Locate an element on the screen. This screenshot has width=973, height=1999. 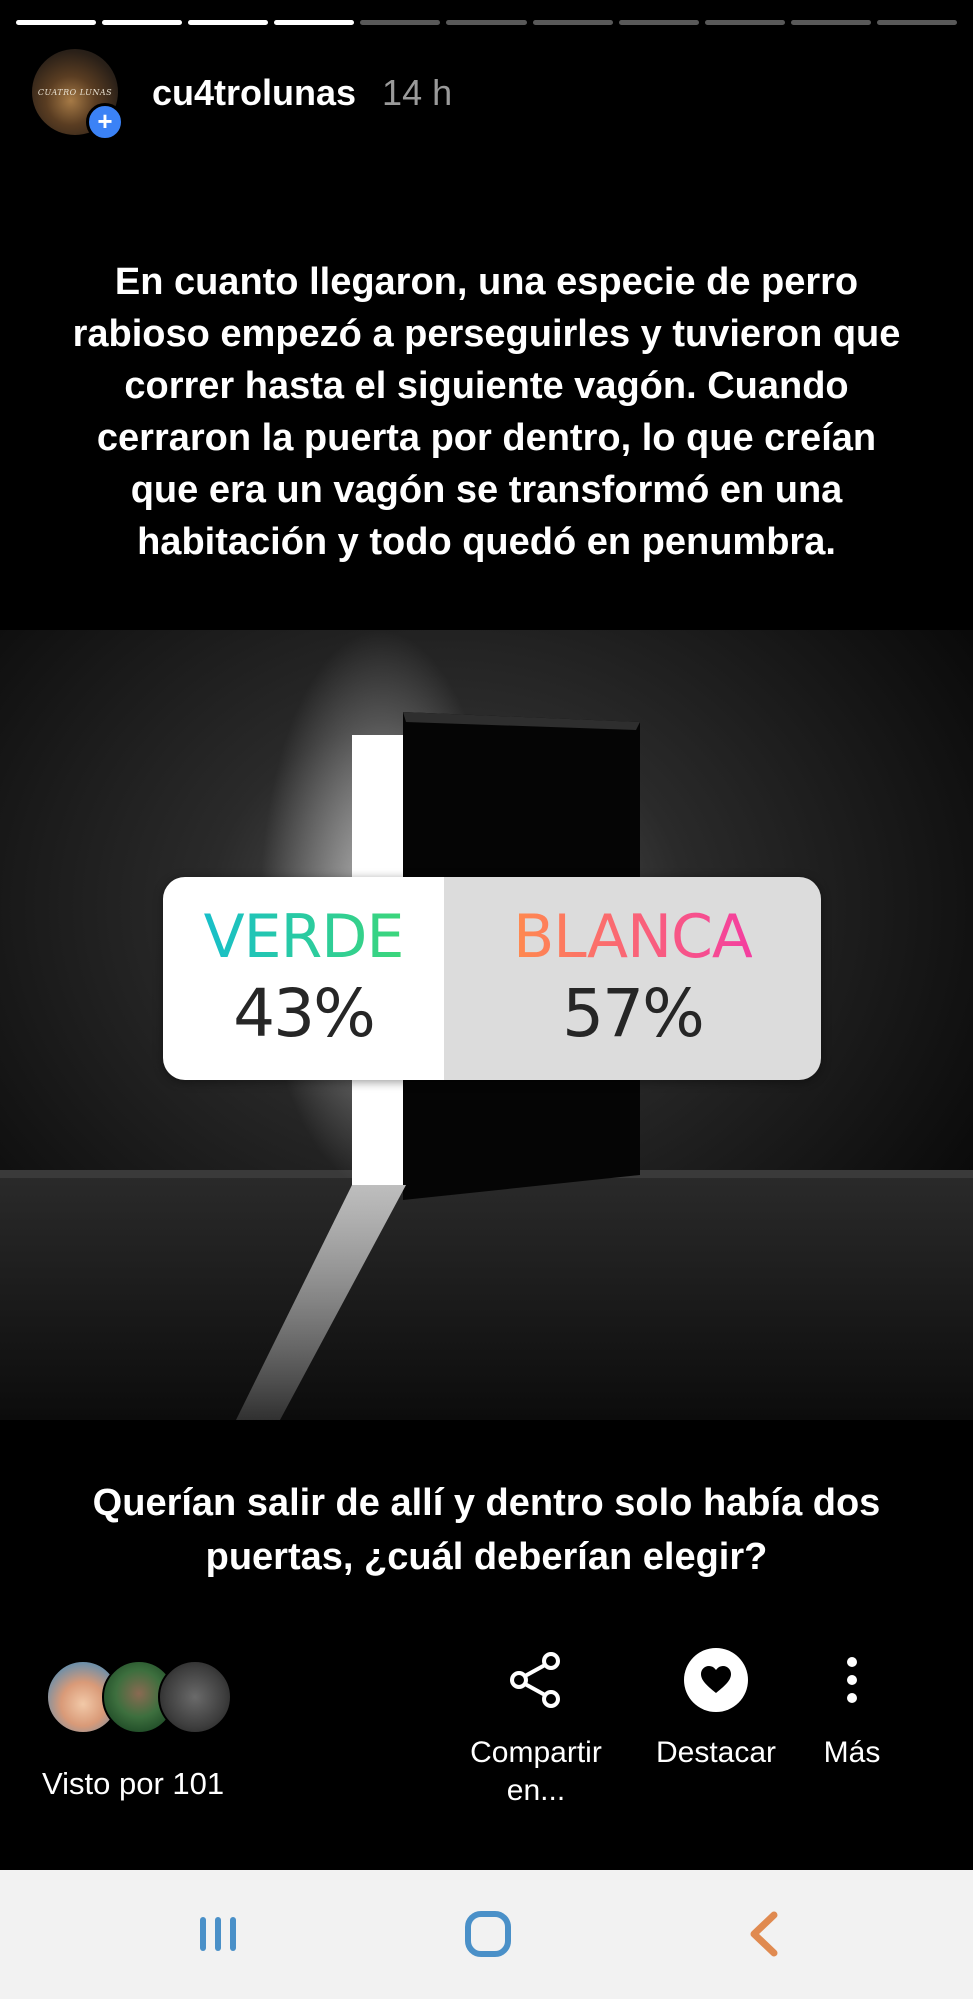
home-icon is located at coordinates (488, 1934).